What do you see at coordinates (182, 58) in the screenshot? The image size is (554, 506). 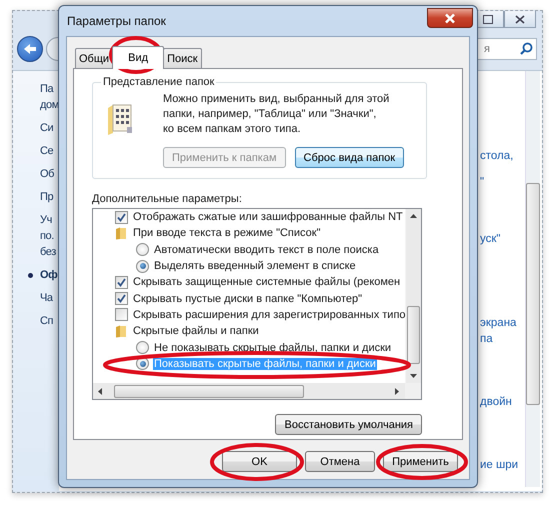 I see `tab: Поиск` at bounding box center [182, 58].